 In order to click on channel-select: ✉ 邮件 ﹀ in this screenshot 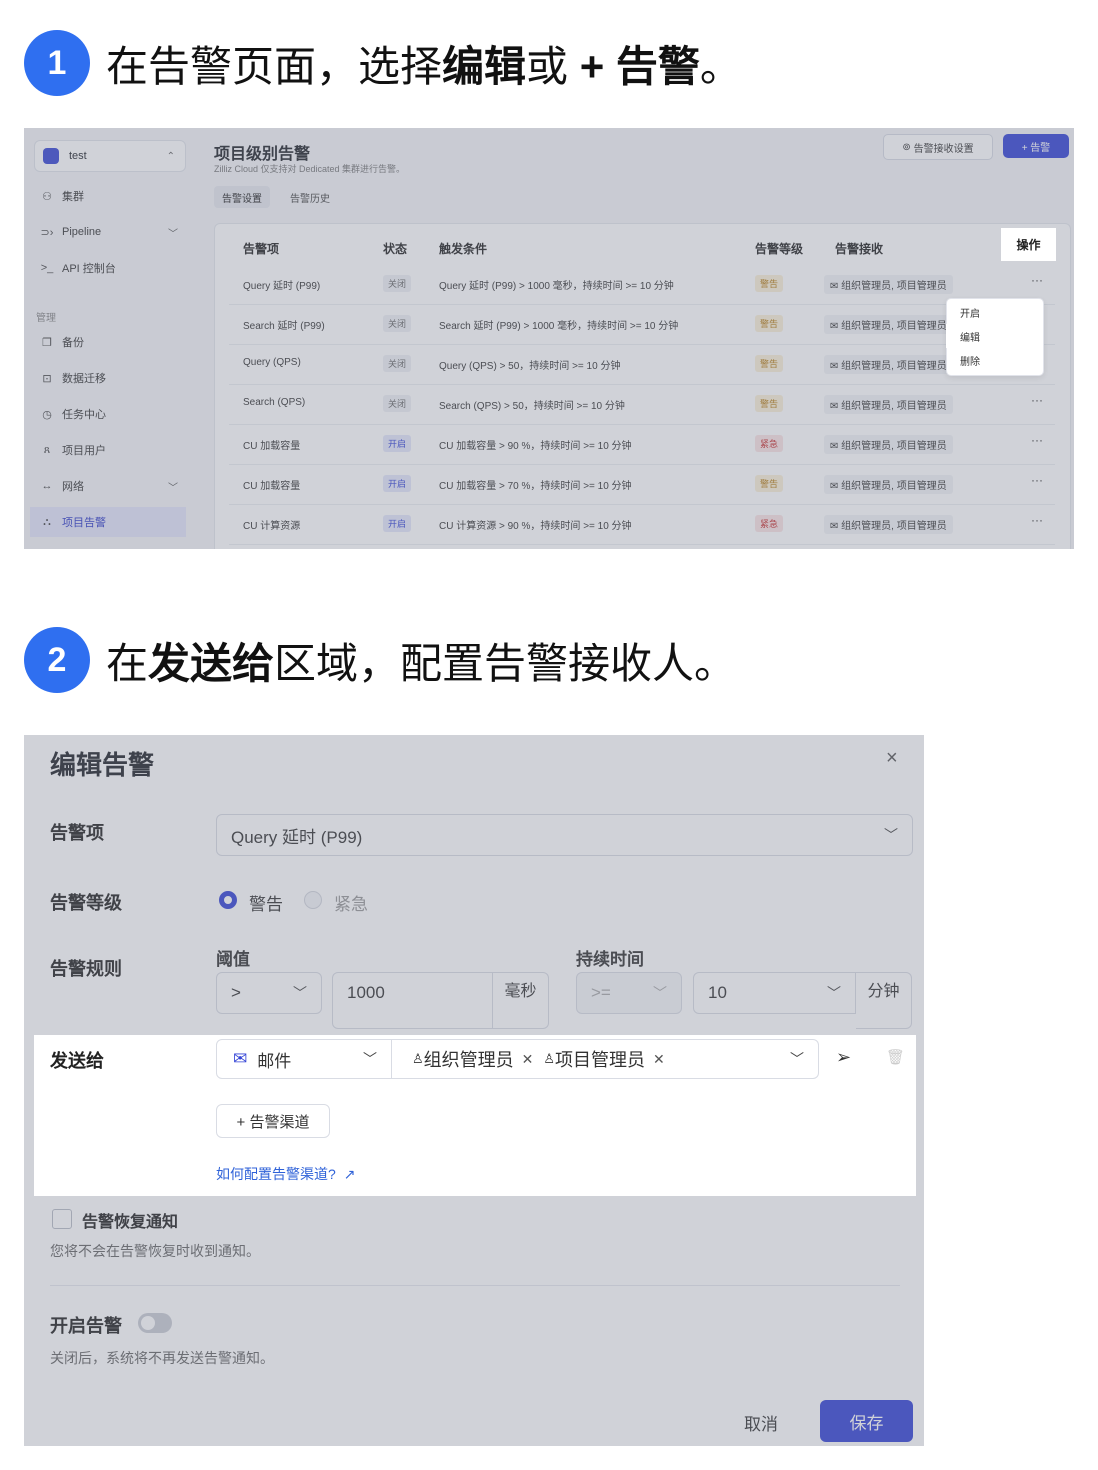, I will do `click(304, 1059)`.